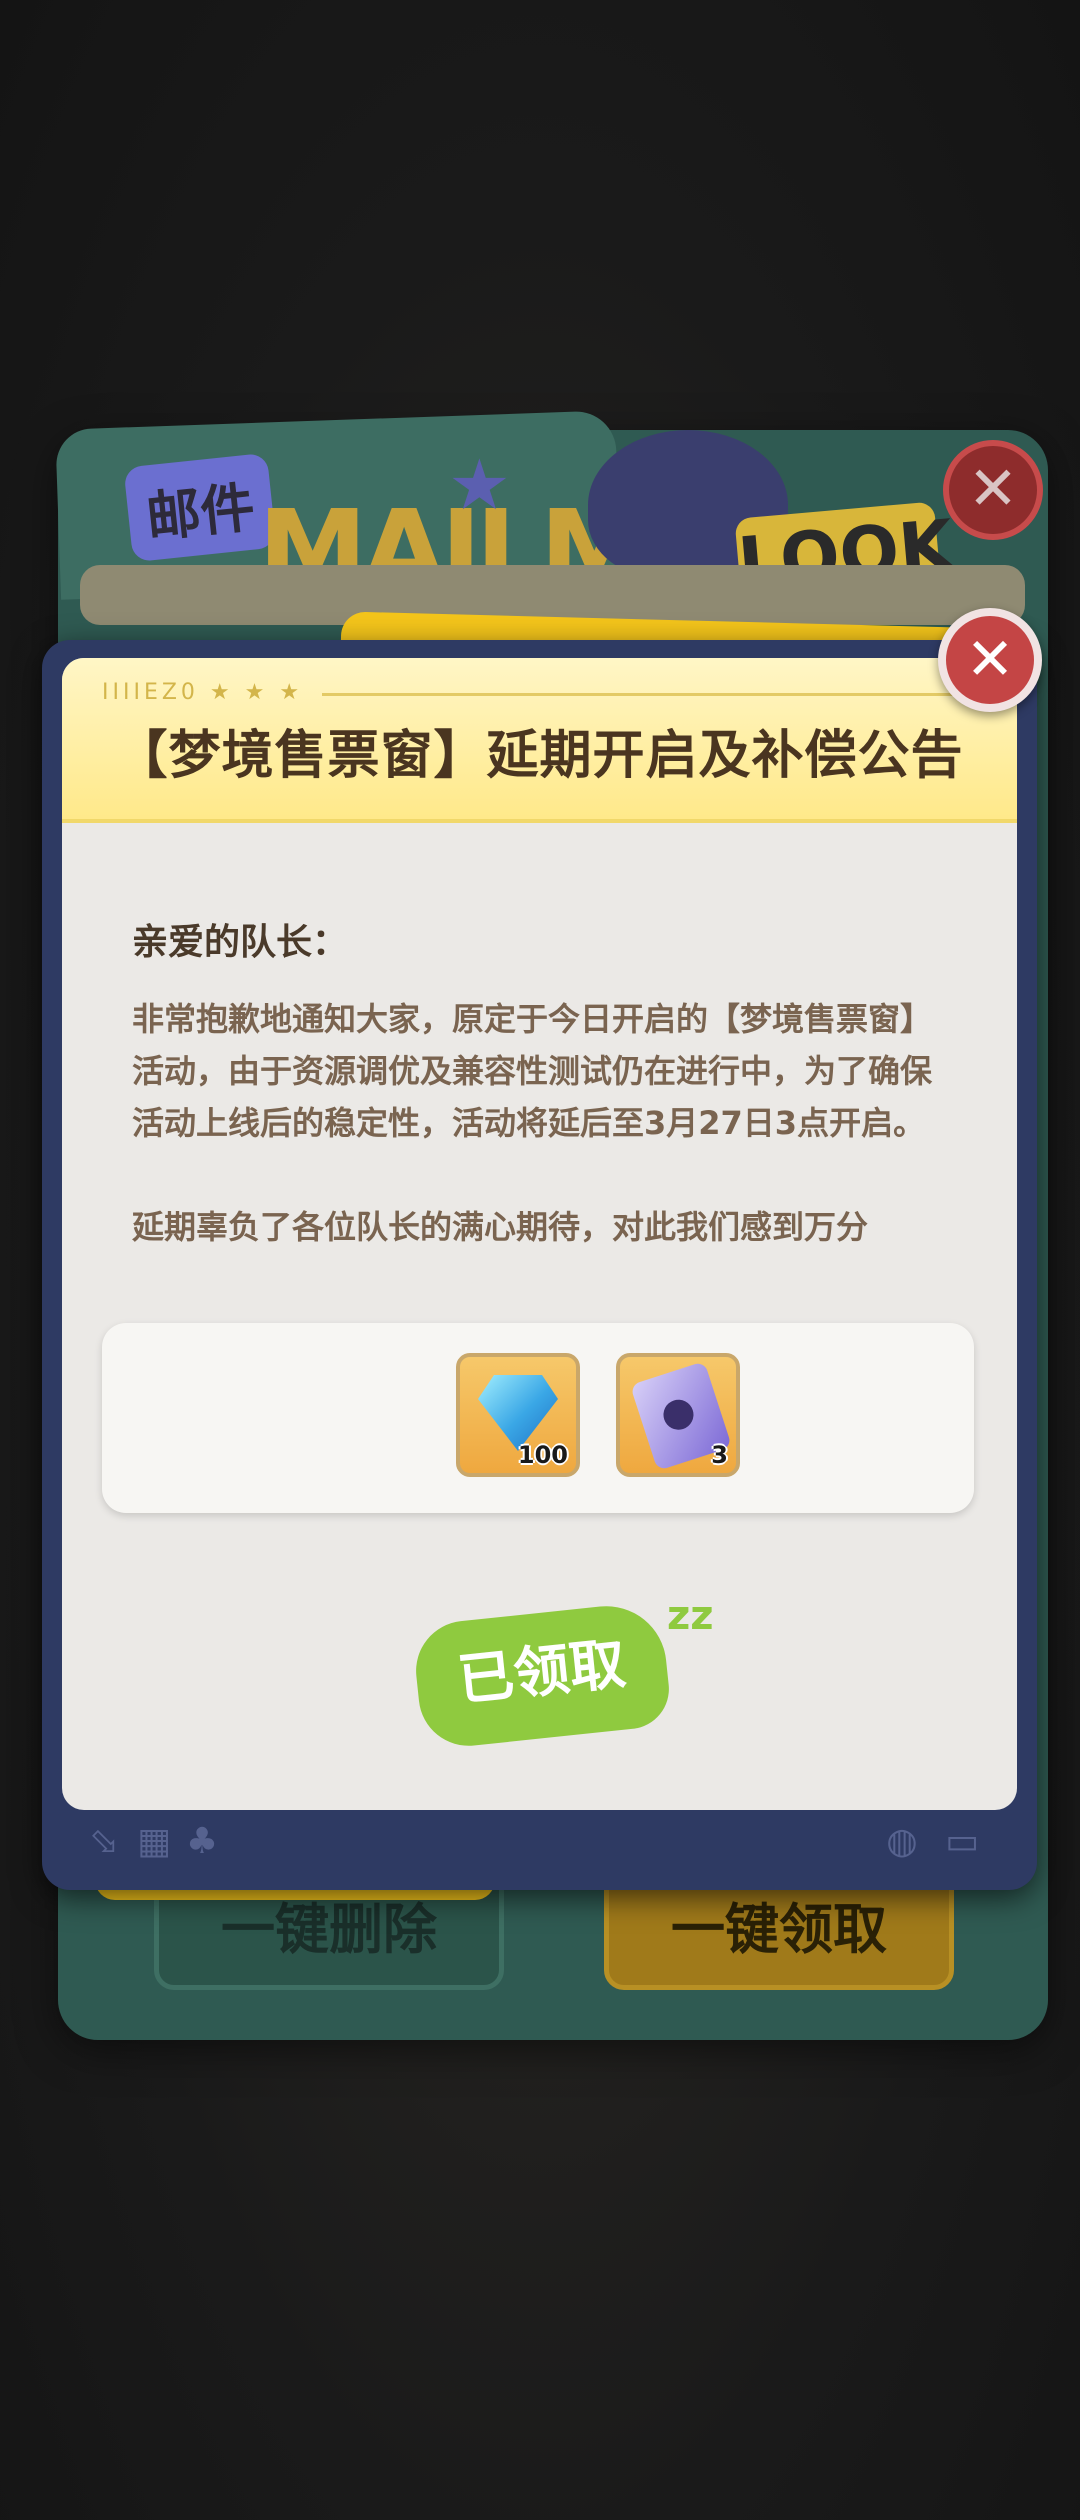 Image resolution: width=1080 pixels, height=2520 pixels. I want to click on notice-title: 【梦境售票窗】延期开启及补偿公告, so click(539, 756).